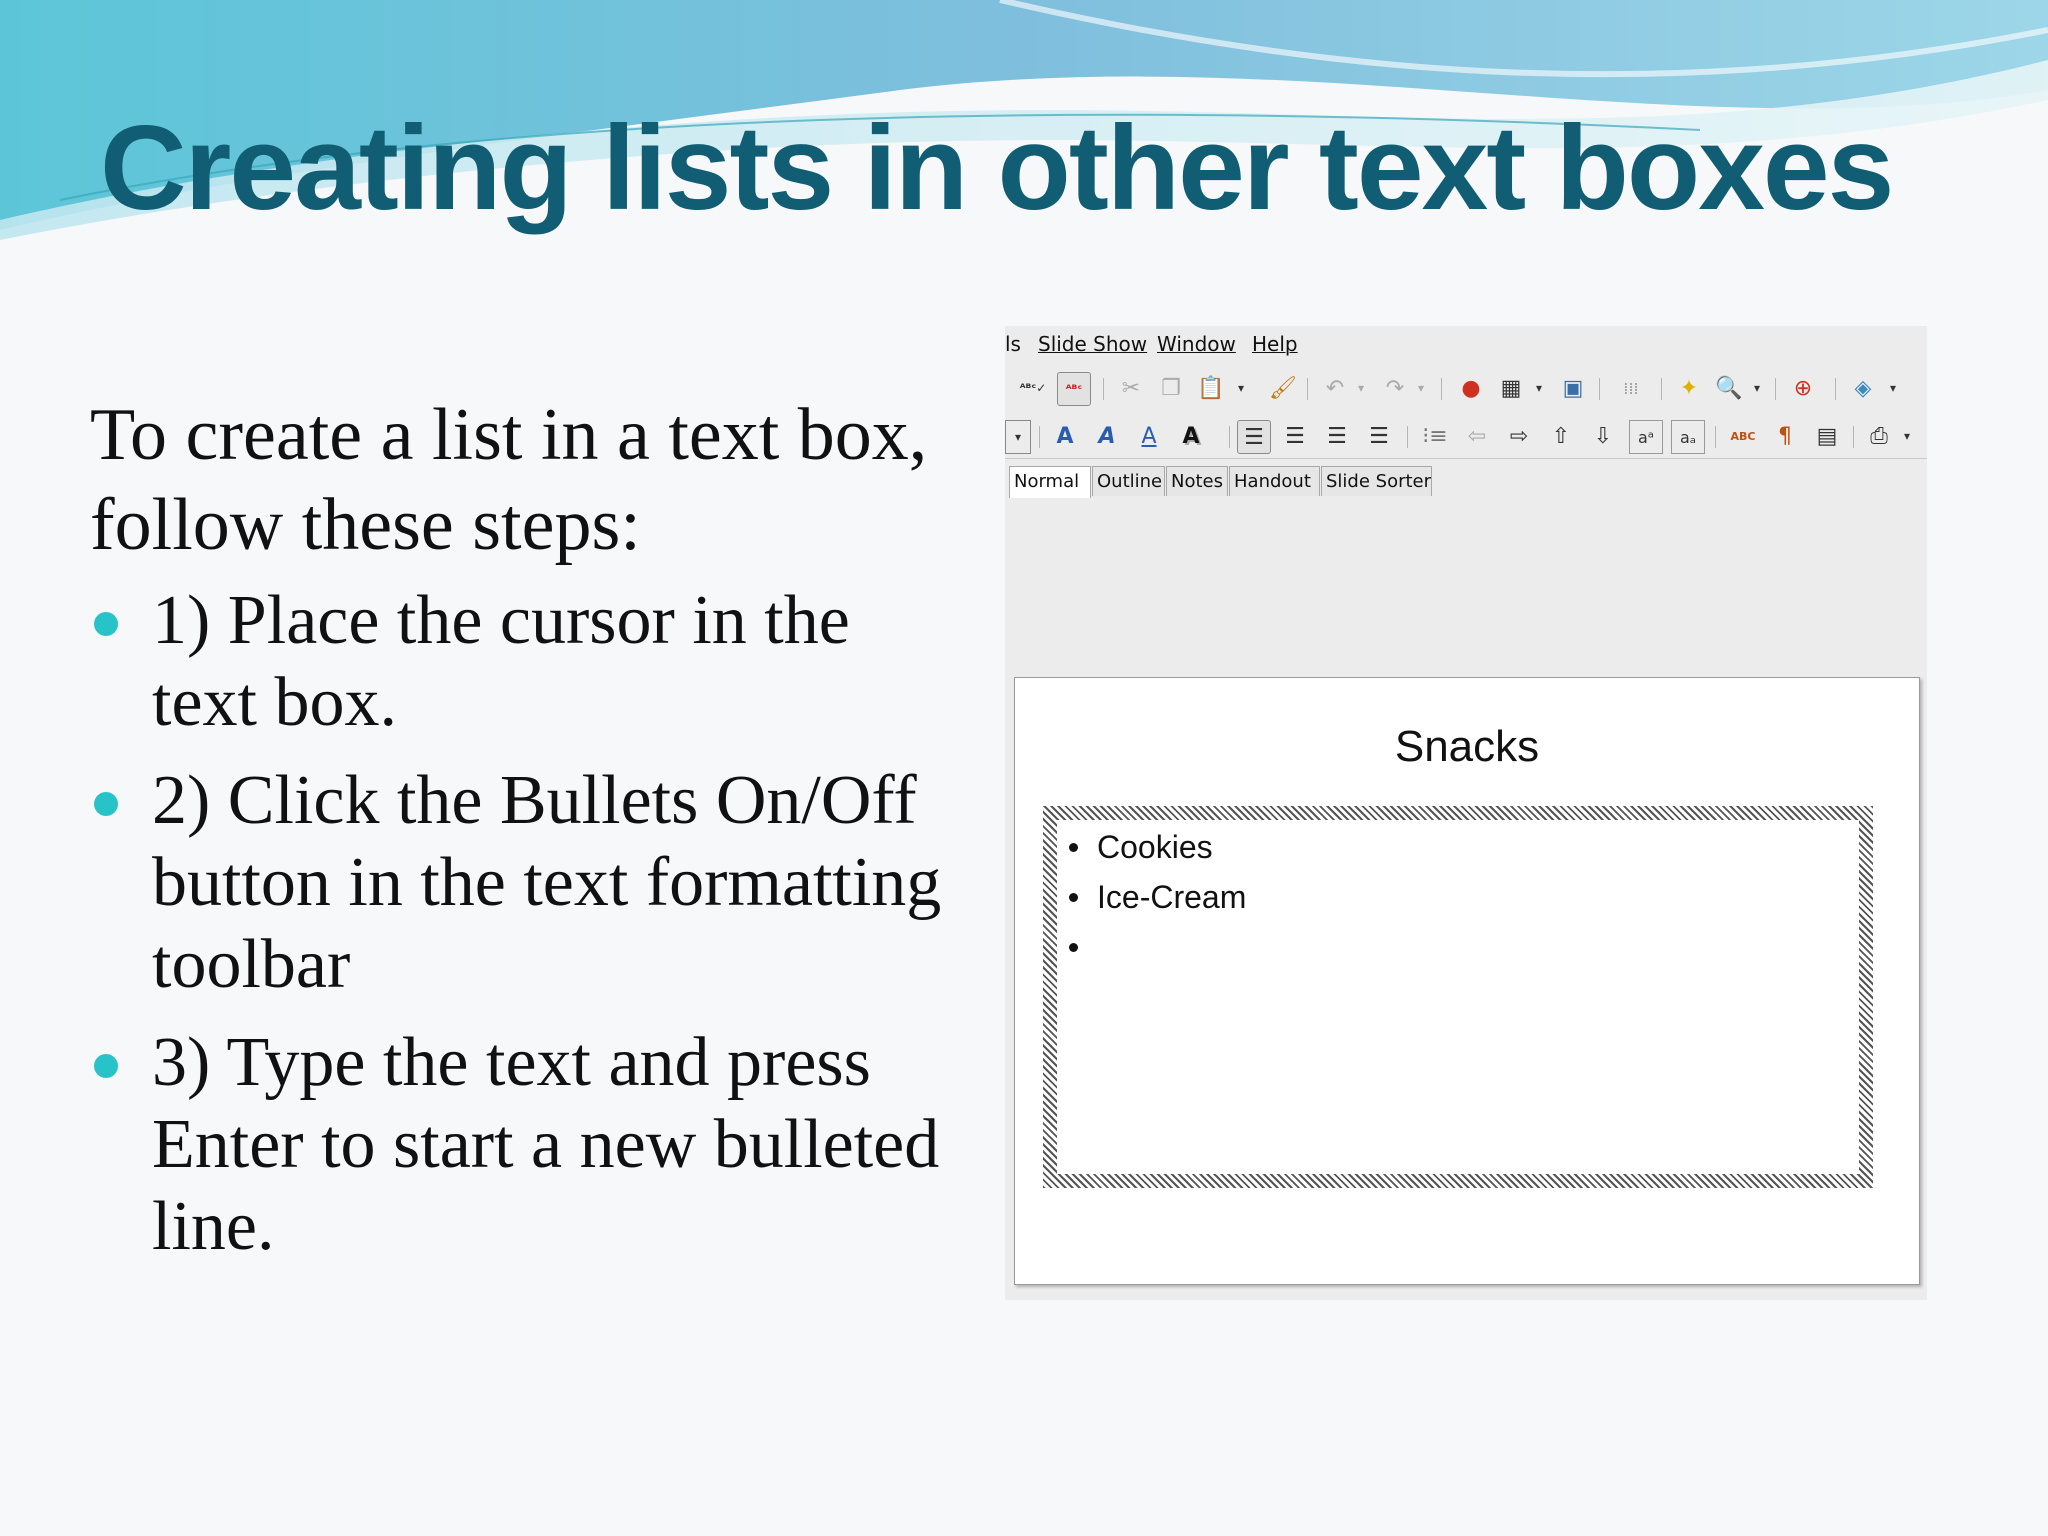 This screenshot has height=1536, width=2048. What do you see at coordinates (1471, 388) in the screenshot?
I see `chart-icon: ●` at bounding box center [1471, 388].